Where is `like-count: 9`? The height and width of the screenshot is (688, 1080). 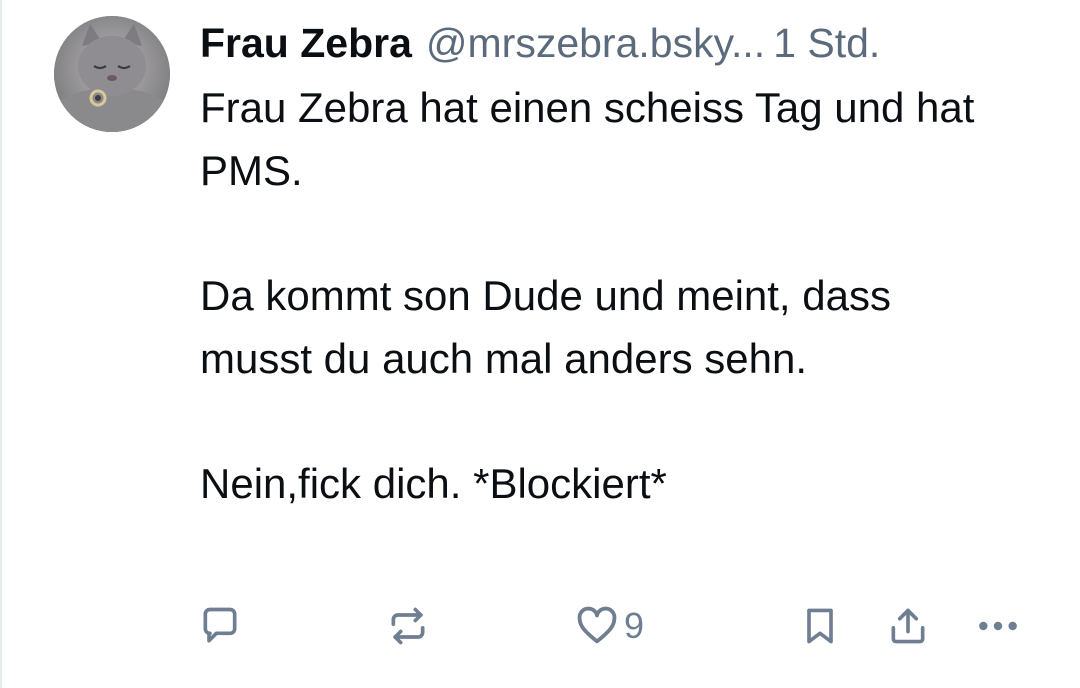 like-count: 9 is located at coordinates (634, 625).